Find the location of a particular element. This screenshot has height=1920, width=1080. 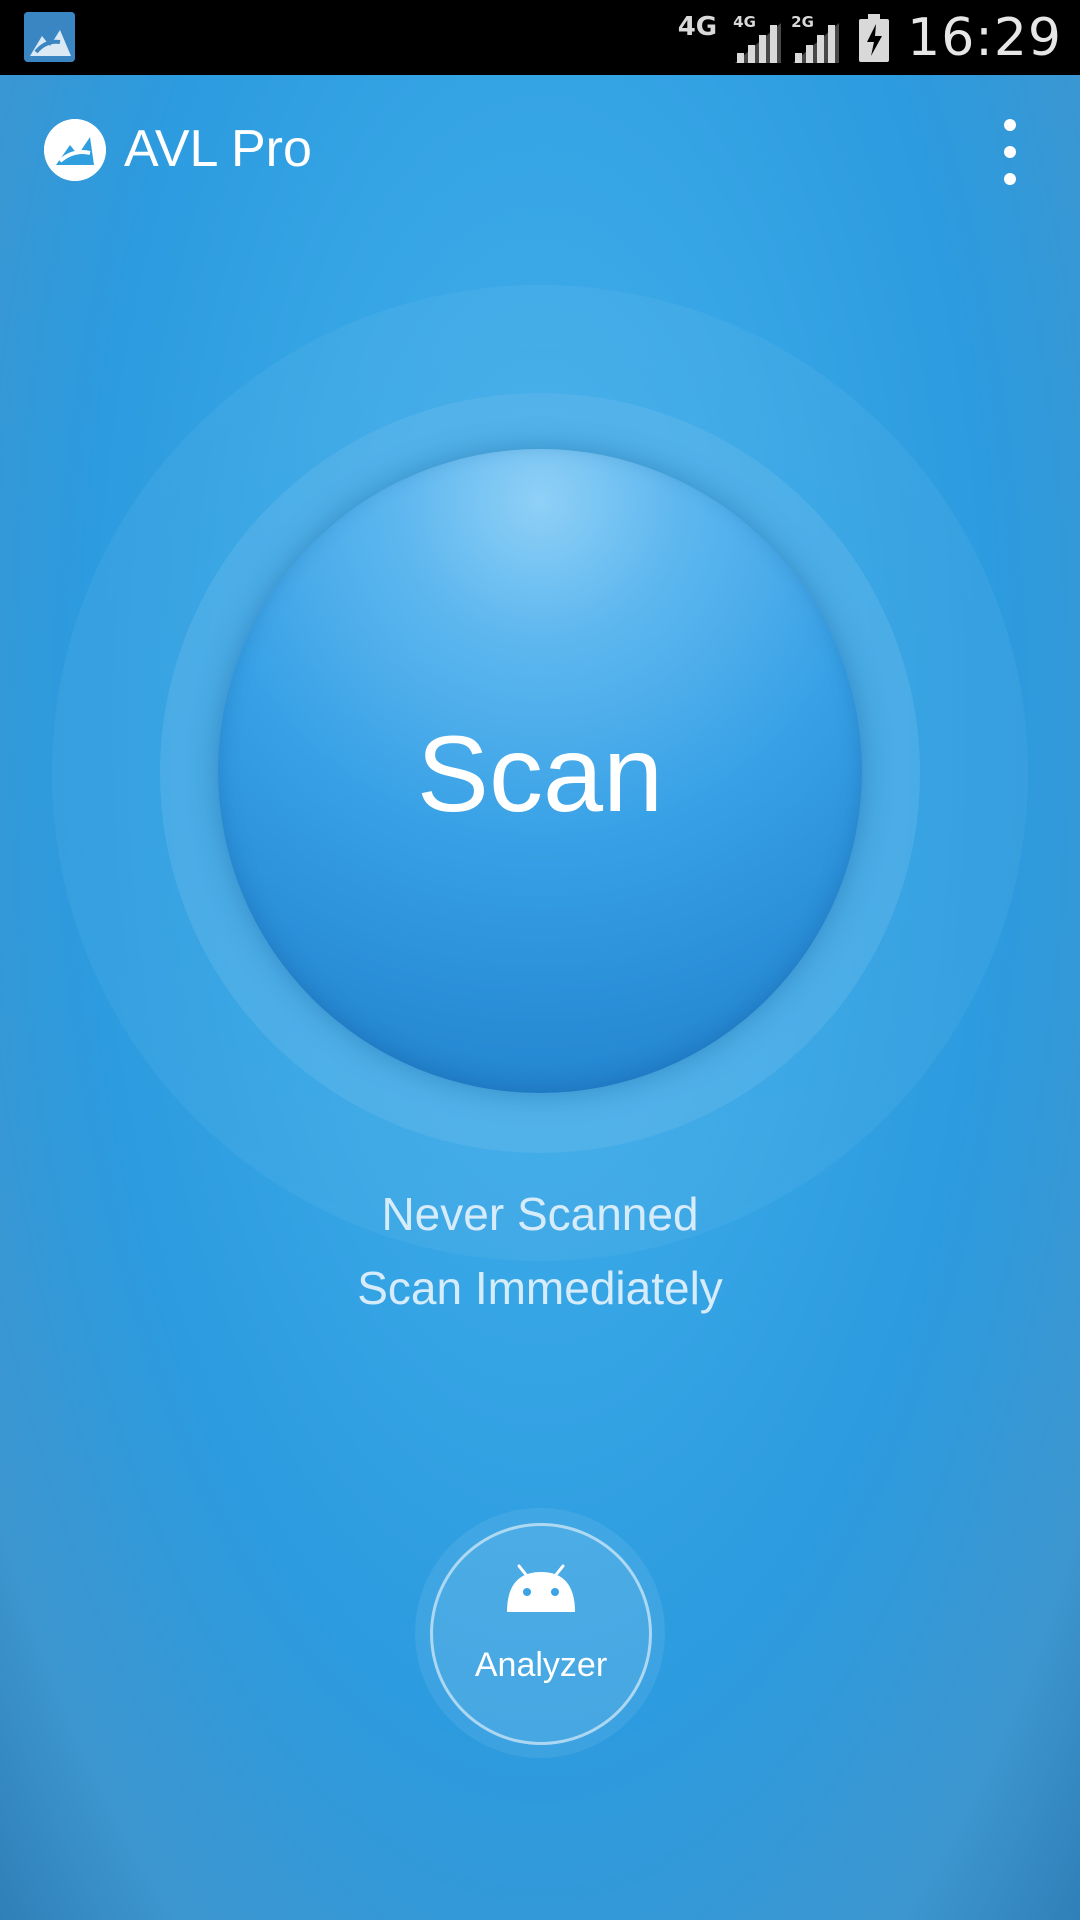

status-bar: 4G 4G 2G 16:29 is located at coordinates (540, 37).